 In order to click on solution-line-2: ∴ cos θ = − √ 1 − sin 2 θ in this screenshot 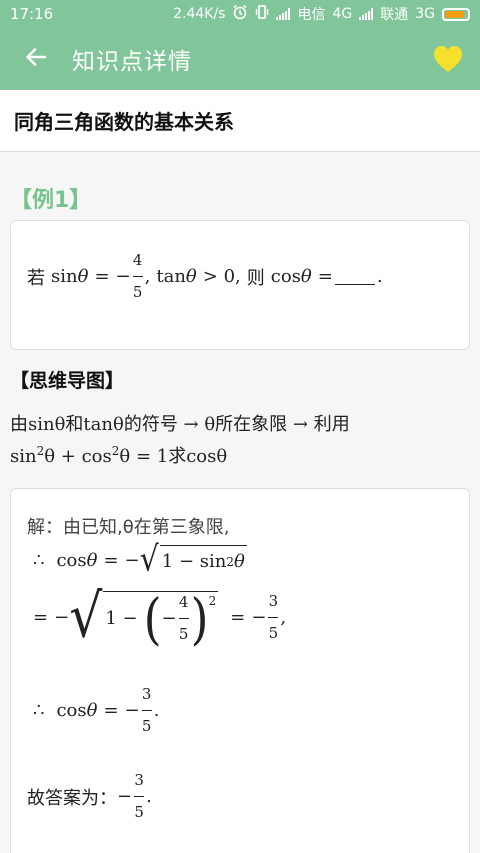, I will do `click(140, 559)`.